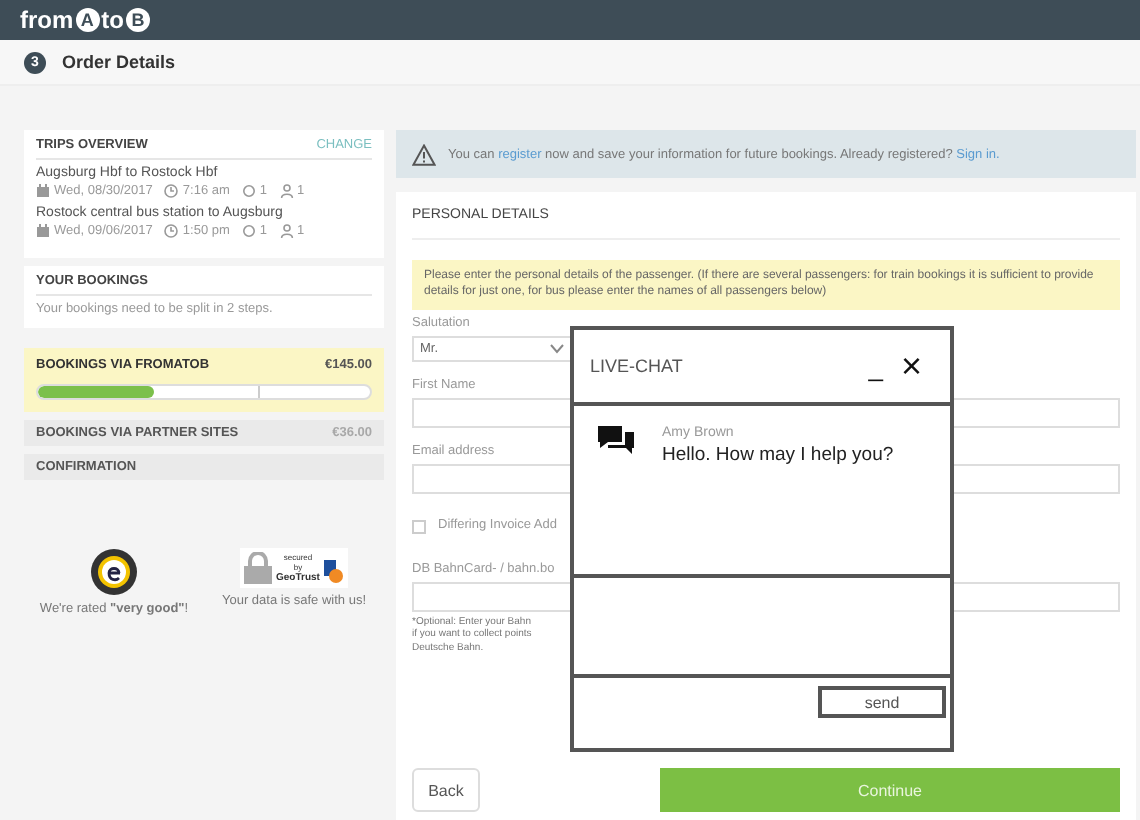  Describe the element at coordinates (557, 348) in the screenshot. I see `chevron-icon` at that location.